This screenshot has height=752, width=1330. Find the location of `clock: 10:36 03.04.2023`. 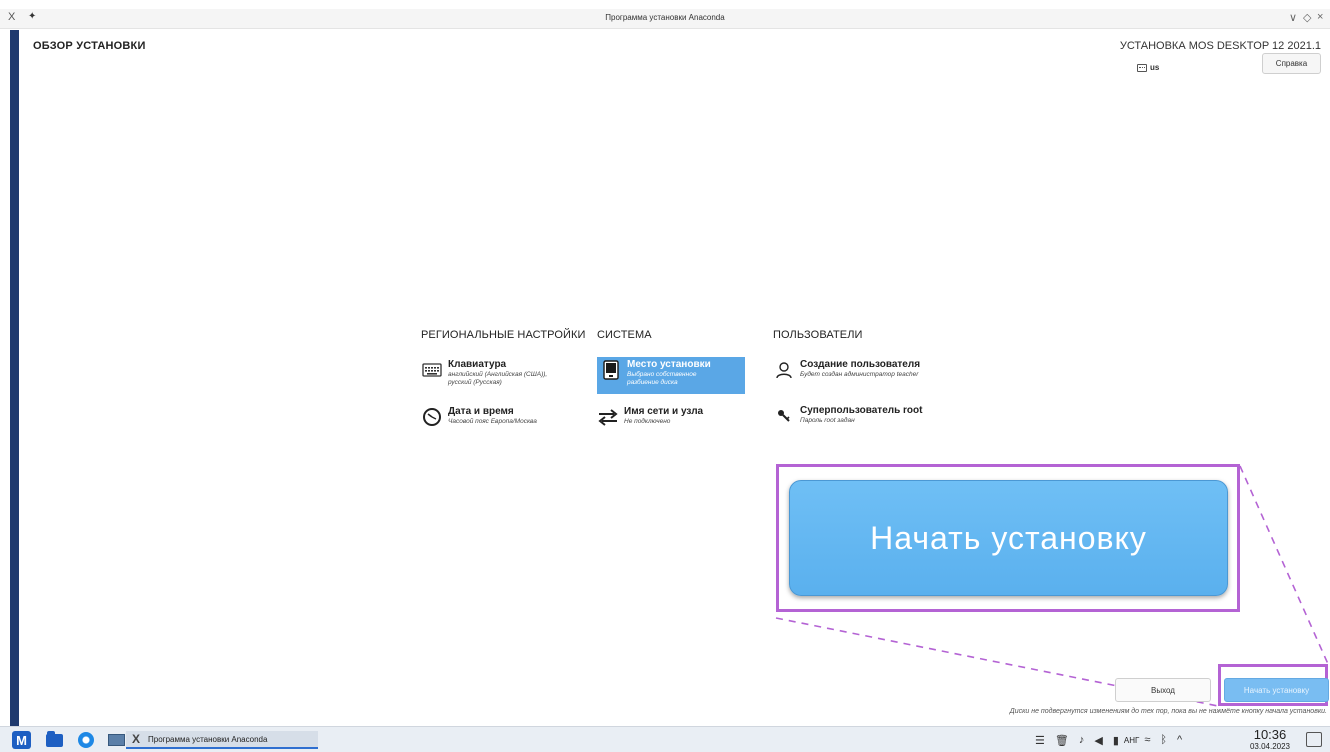

clock: 10:36 03.04.2023 is located at coordinates (1270, 739).